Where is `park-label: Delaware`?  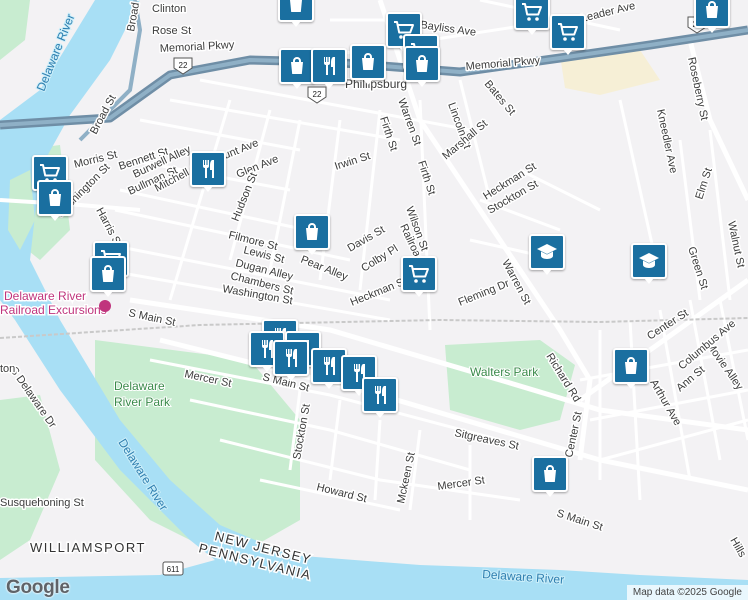 park-label: Delaware is located at coordinates (139, 386).